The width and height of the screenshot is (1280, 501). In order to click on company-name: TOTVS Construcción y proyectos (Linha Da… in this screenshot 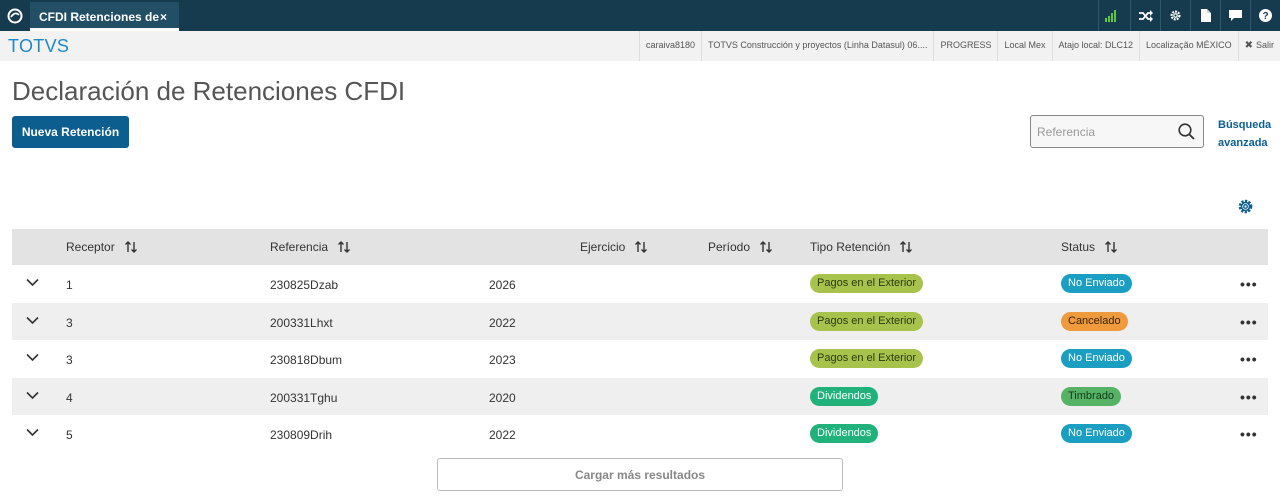, I will do `click(817, 46)`.